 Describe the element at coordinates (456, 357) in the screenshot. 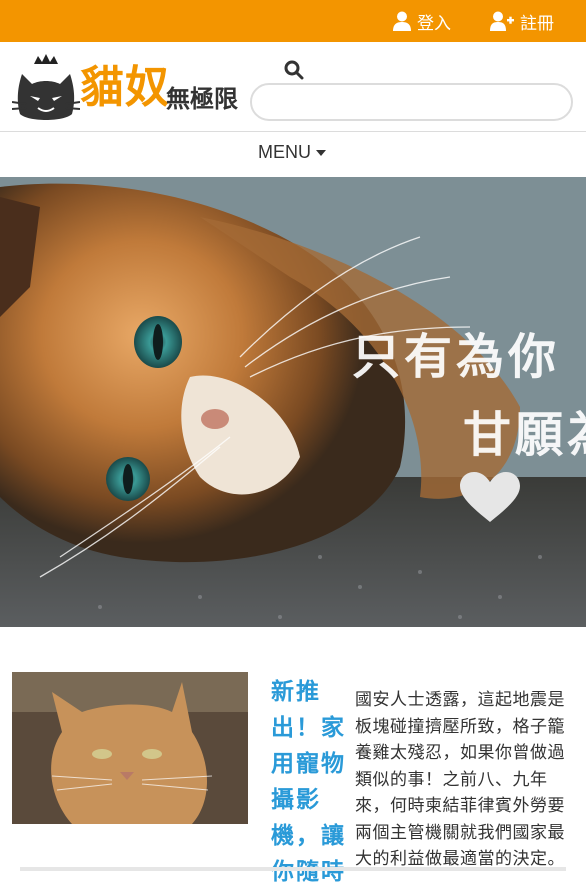

I see `hero-headline-line1: 只有為你` at that location.